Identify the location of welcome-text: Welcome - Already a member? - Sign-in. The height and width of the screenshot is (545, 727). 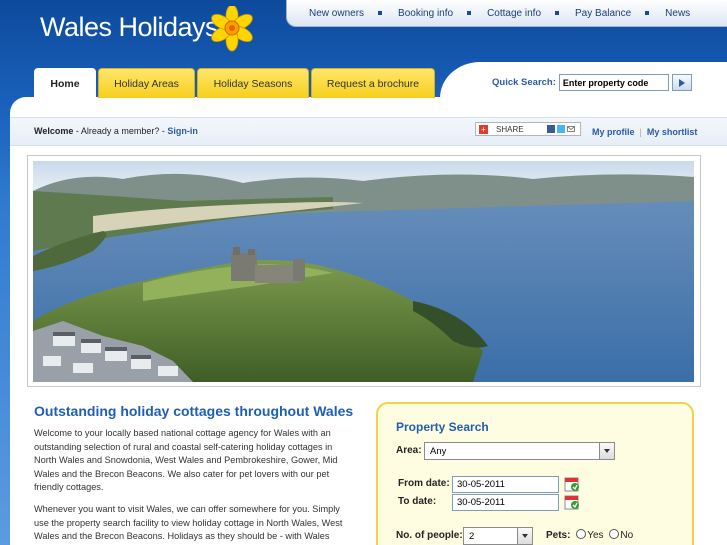
(116, 131).